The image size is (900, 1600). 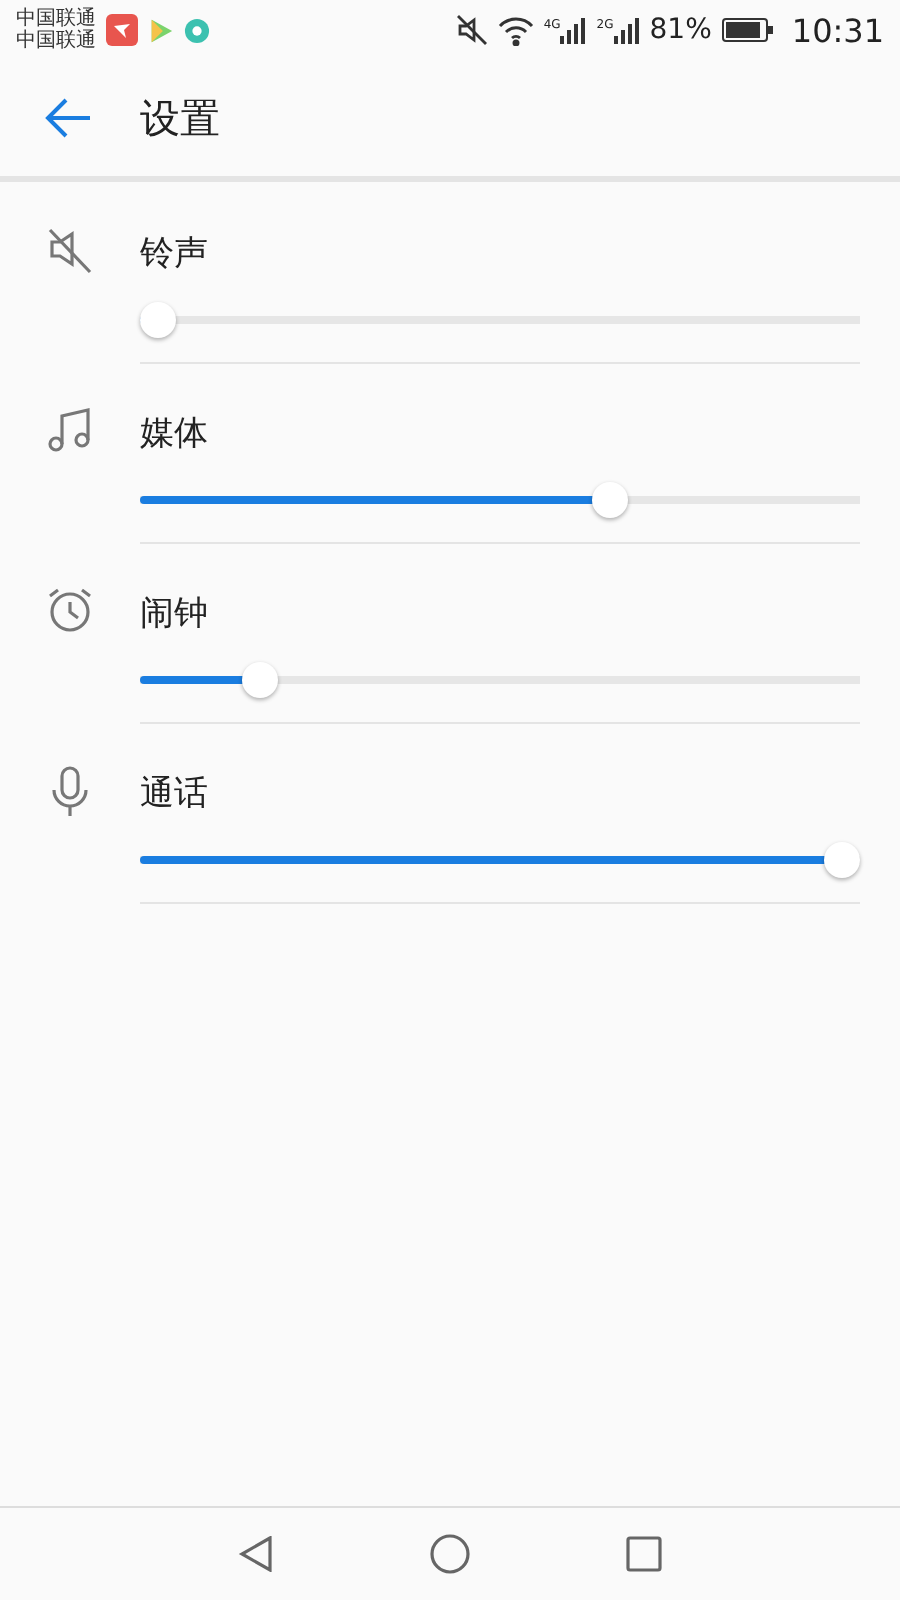 What do you see at coordinates (837, 30) in the screenshot?
I see `clock: 10:31` at bounding box center [837, 30].